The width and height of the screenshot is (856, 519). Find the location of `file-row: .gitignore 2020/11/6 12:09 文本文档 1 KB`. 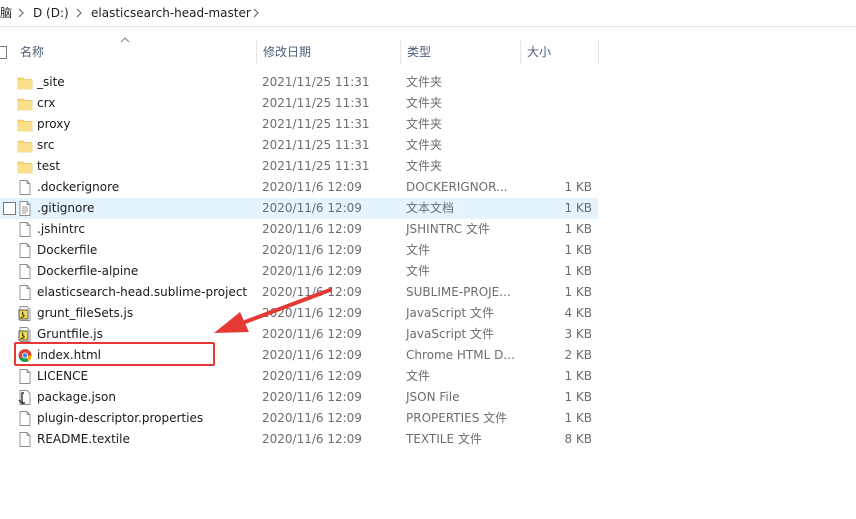

file-row: .gitignore 2020/11/6 12:09 文本文档 1 KB is located at coordinates (299, 208).